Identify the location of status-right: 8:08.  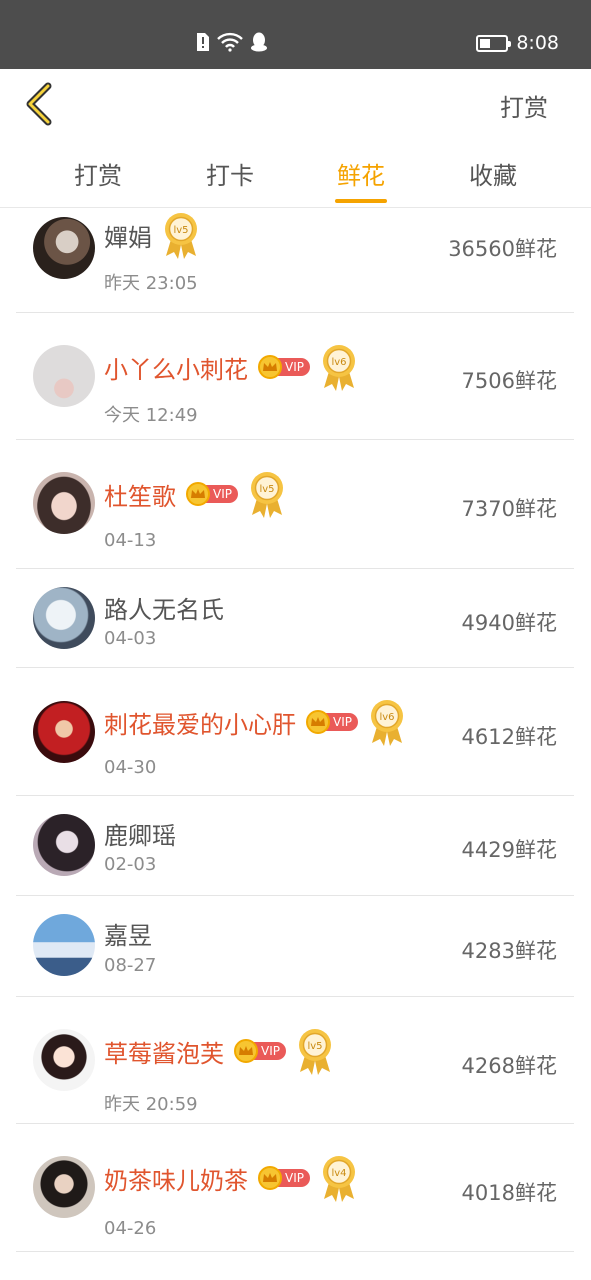
(517, 43).